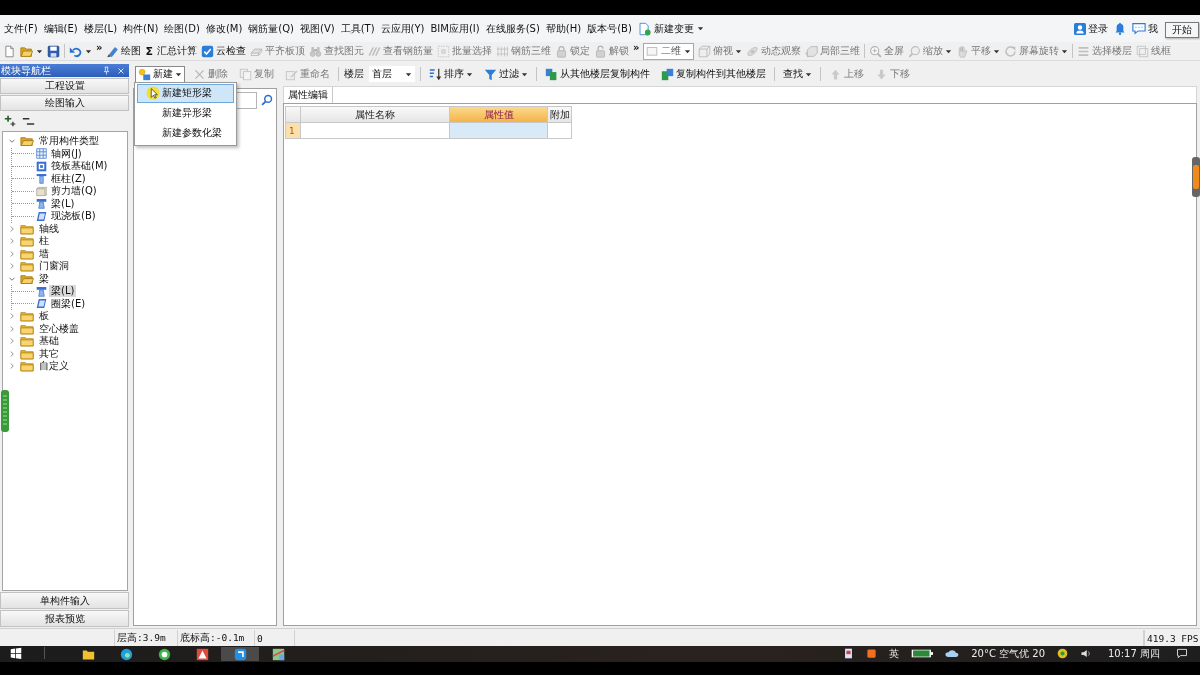  Describe the element at coordinates (881, 74) in the screenshot. I see `arrow-down-icon` at that location.